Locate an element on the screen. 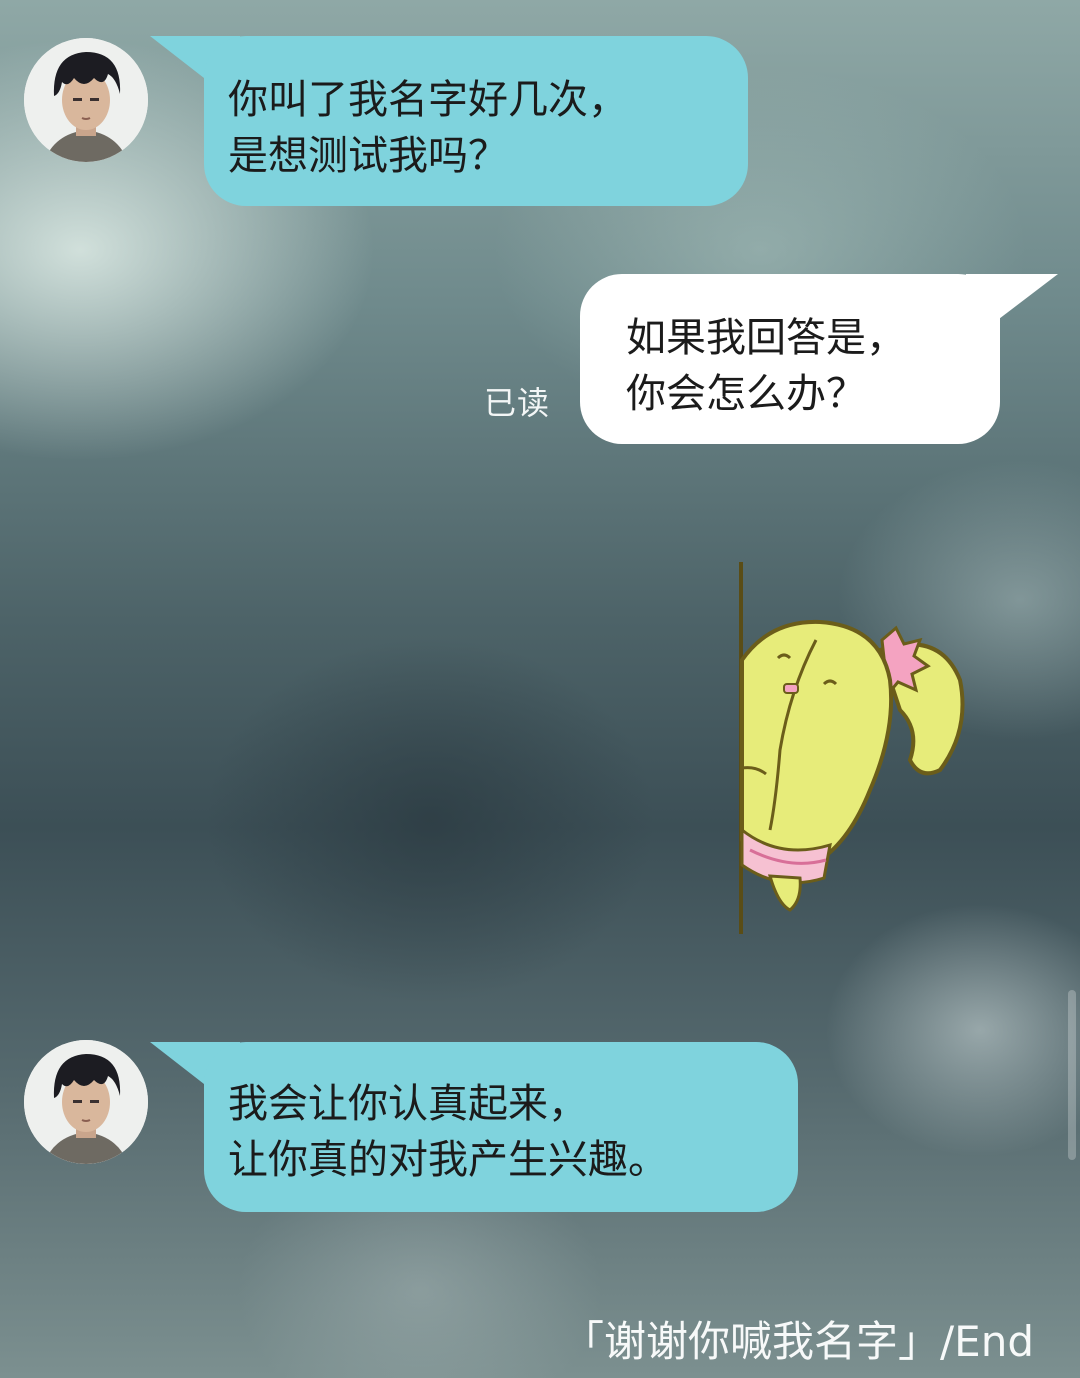 This screenshot has height=1378, width=1080. message-text-line: 是想测试我吗？ is located at coordinates (368, 156).